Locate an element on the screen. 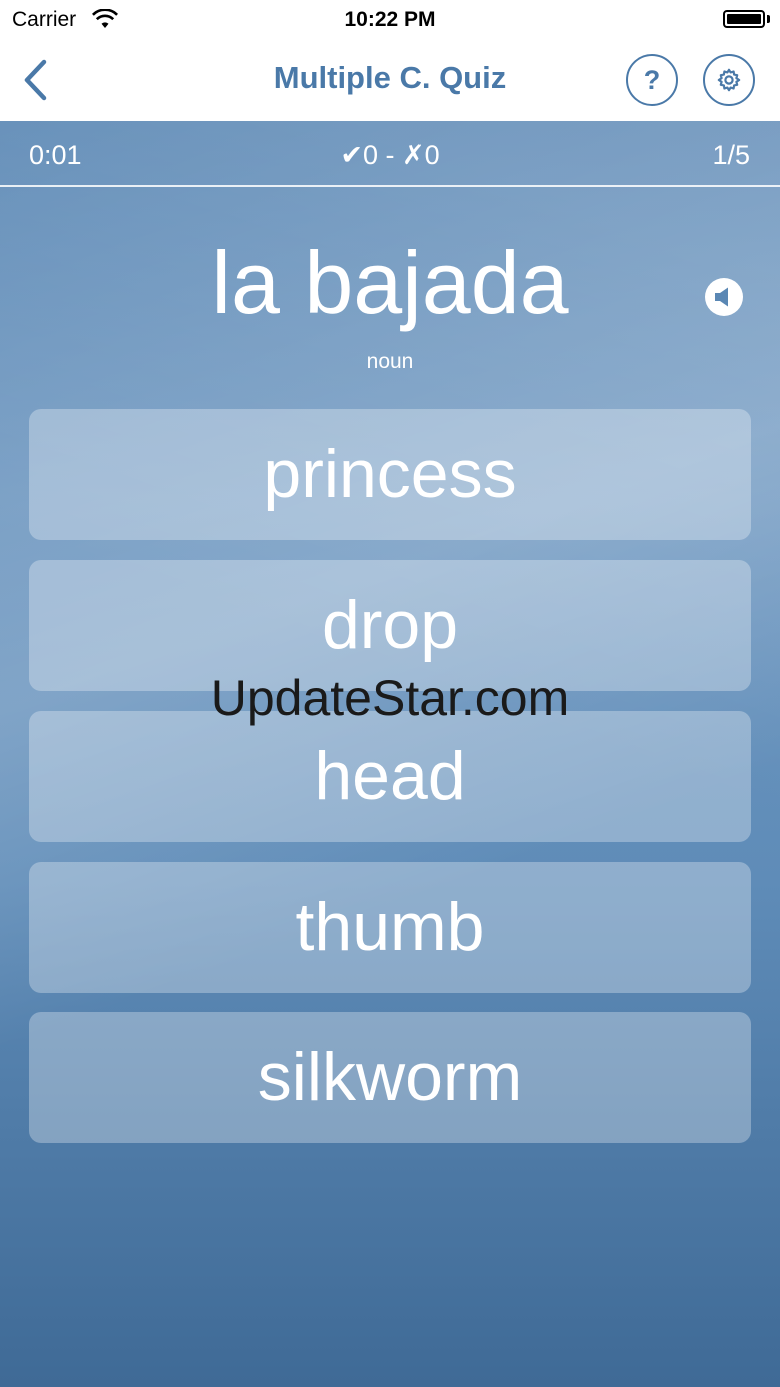 This screenshot has width=780, height=1387. clock: 10:22 PM is located at coordinates (390, 19).